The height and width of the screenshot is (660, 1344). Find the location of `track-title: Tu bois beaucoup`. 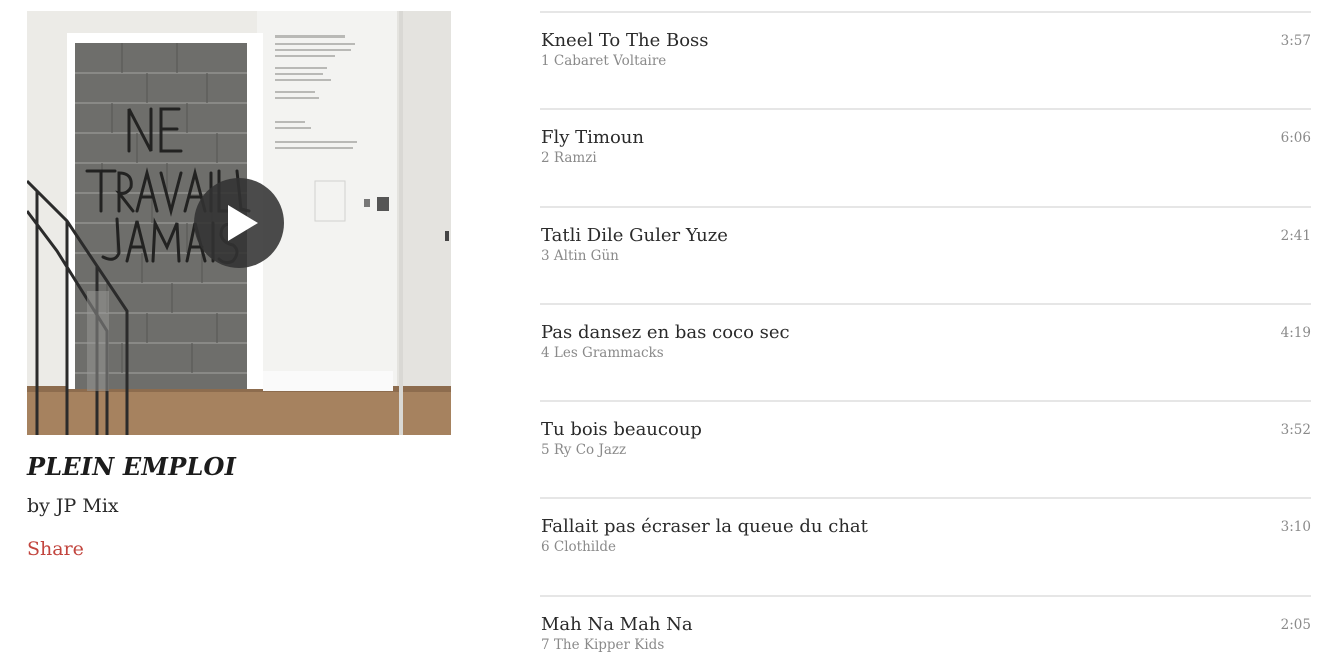

track-title: Tu bois beaucoup is located at coordinates (621, 430).